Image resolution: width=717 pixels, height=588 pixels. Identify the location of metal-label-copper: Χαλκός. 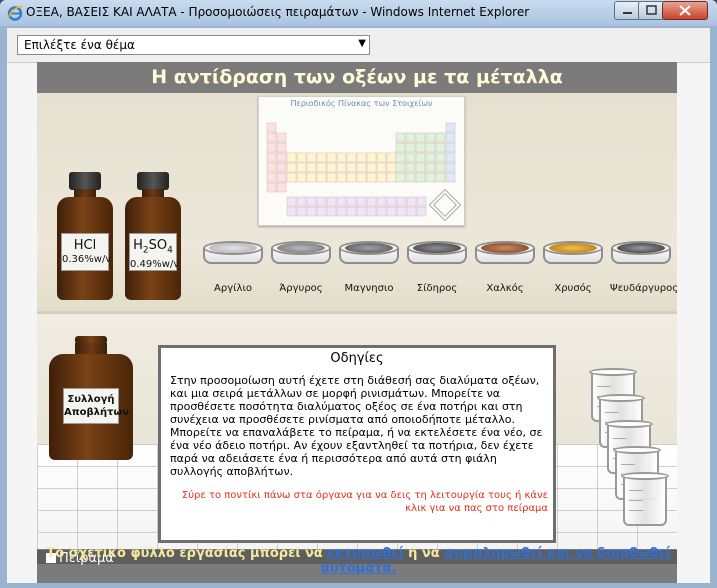
(505, 288).